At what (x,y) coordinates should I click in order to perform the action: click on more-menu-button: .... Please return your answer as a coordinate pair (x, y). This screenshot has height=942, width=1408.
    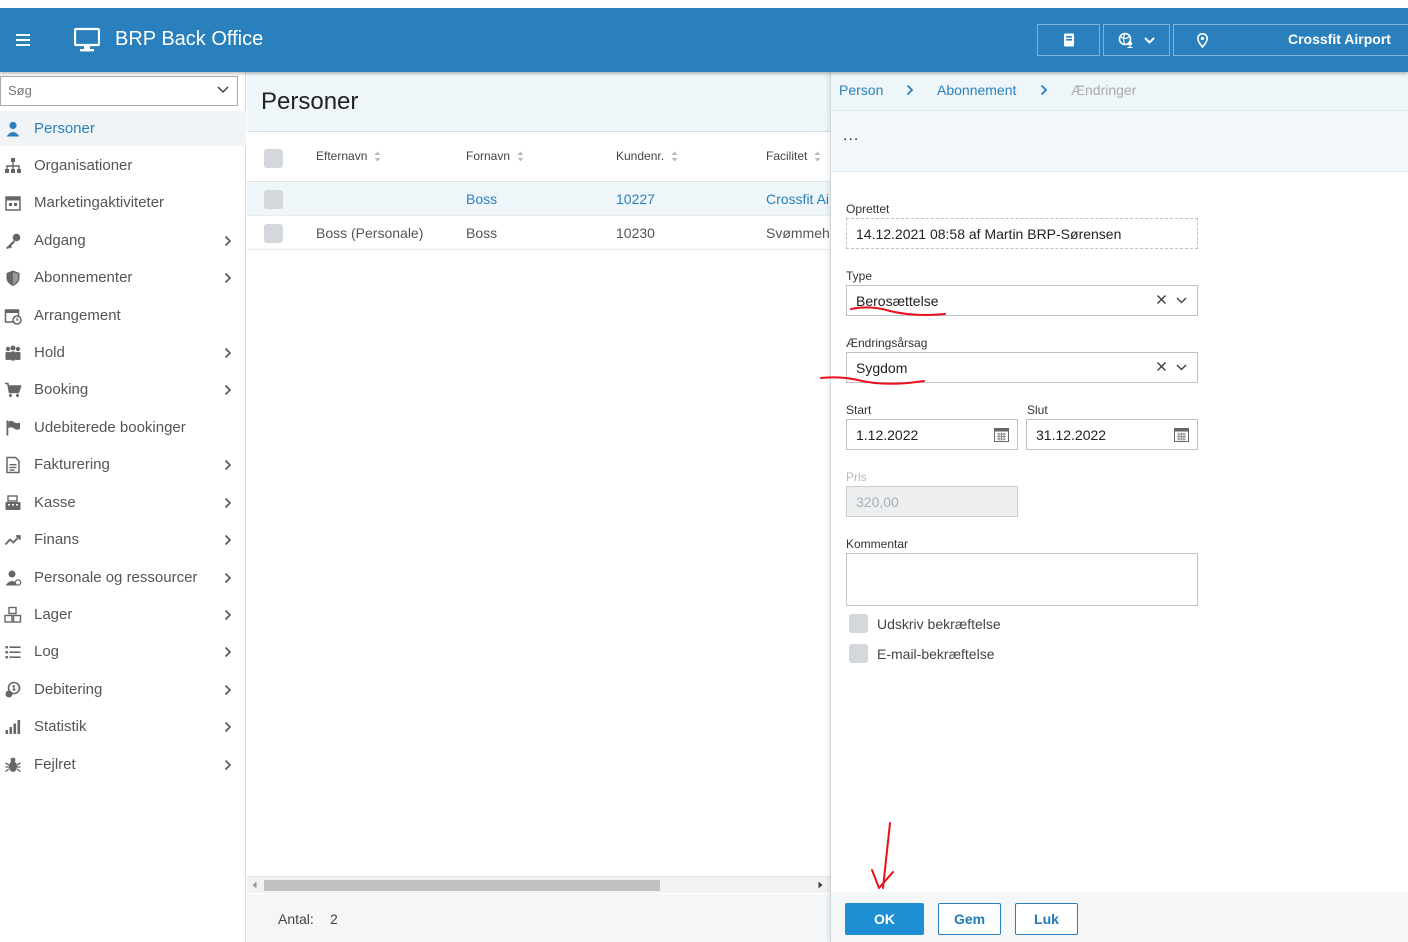
    Looking at the image, I should click on (851, 136).